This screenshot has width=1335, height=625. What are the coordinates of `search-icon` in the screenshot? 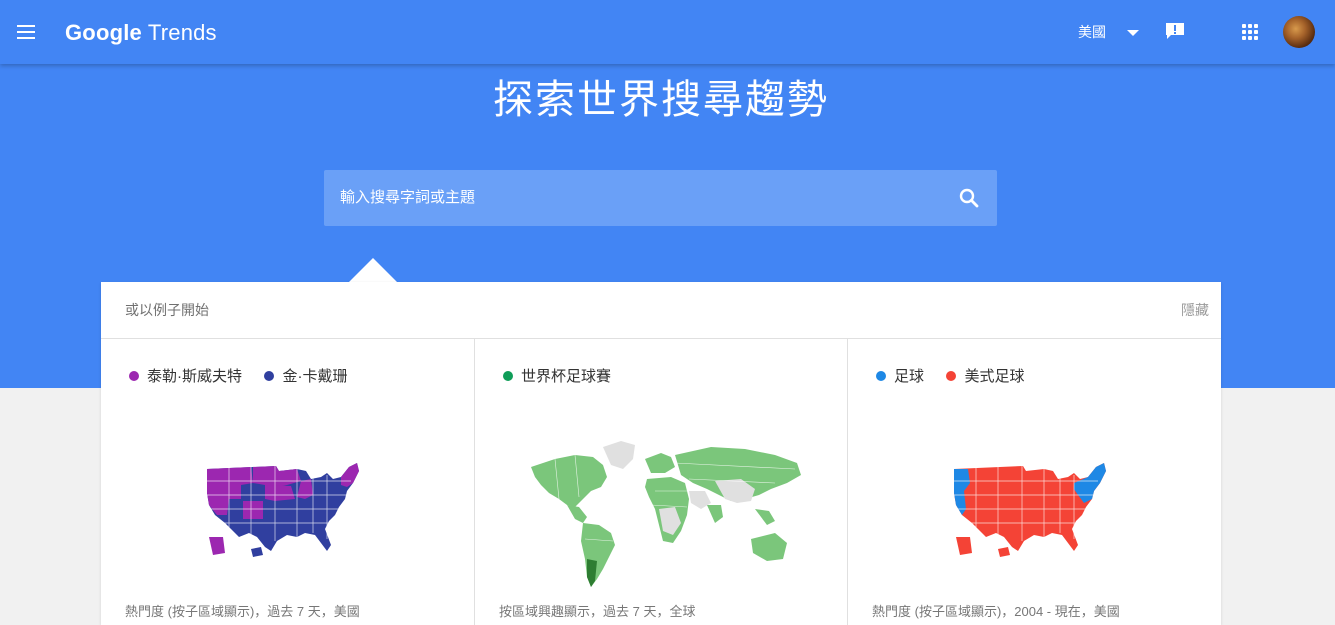 It's located at (969, 198).